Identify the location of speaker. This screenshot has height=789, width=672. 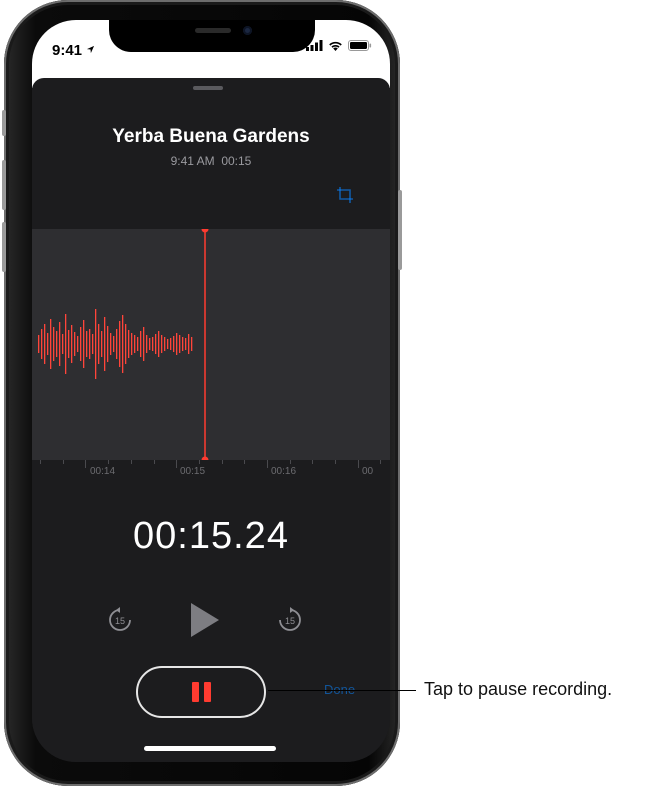
(213, 30).